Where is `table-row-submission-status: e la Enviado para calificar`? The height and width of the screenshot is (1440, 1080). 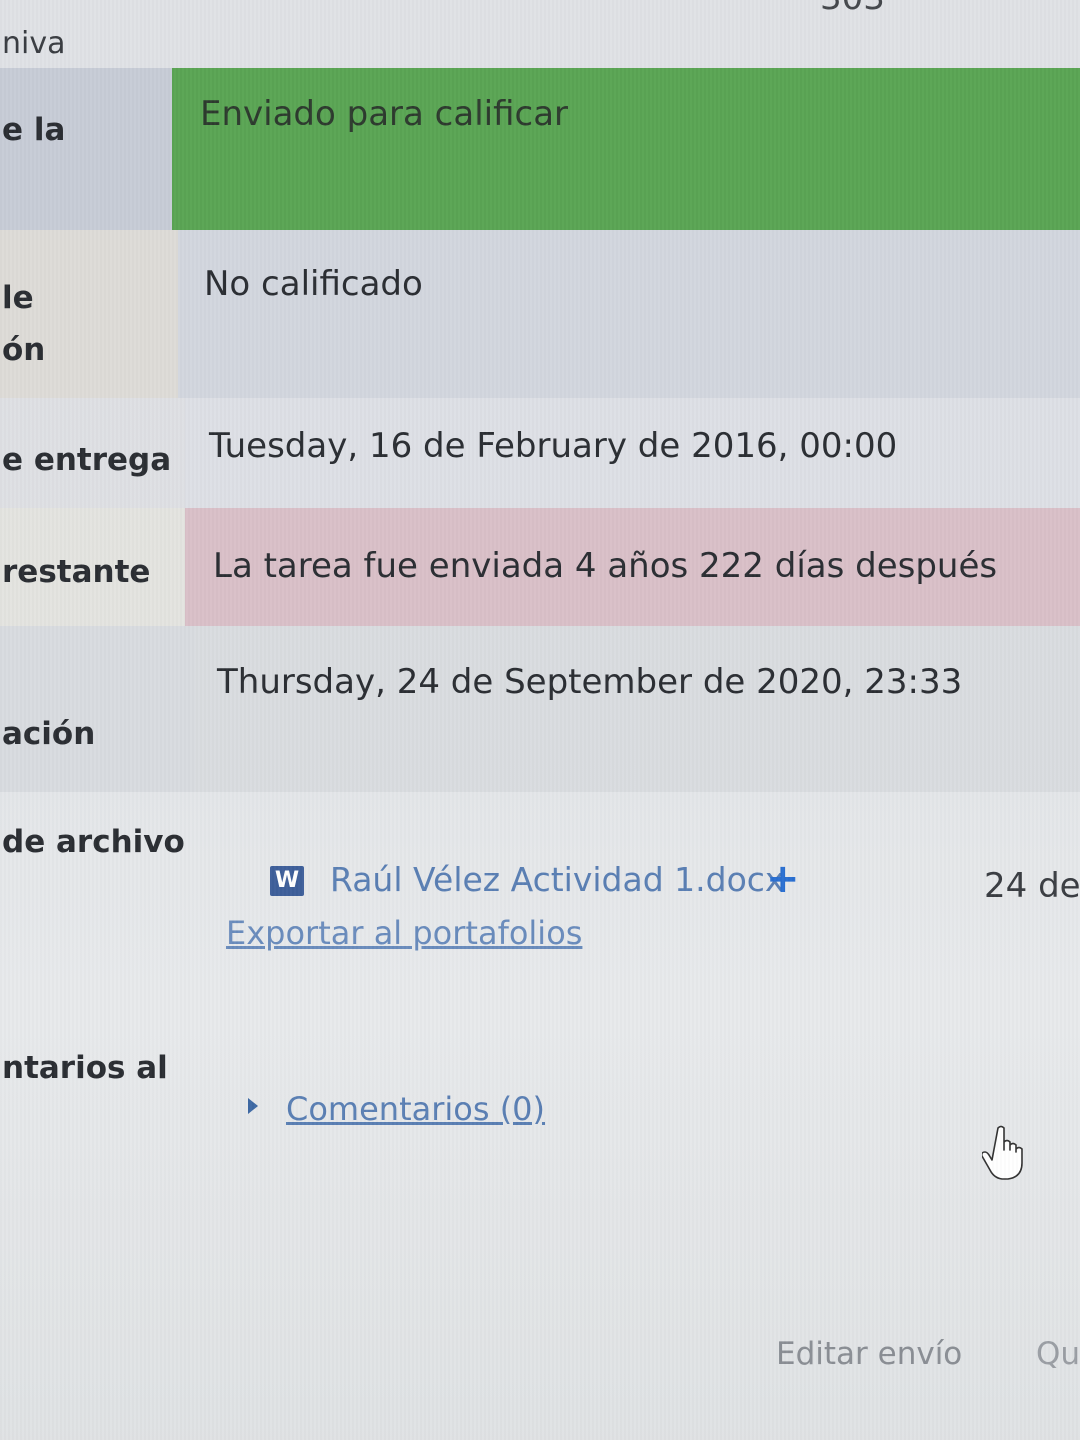 table-row-submission-status: e la Enviado para calificar is located at coordinates (540, 149).